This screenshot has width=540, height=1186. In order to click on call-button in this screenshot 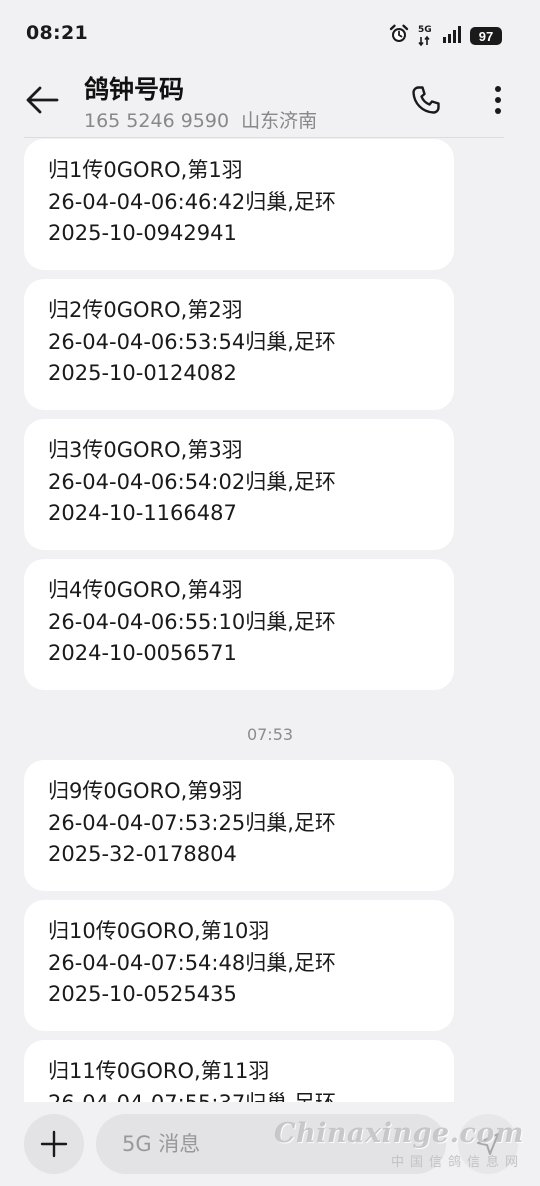, I will do `click(426, 100)`.